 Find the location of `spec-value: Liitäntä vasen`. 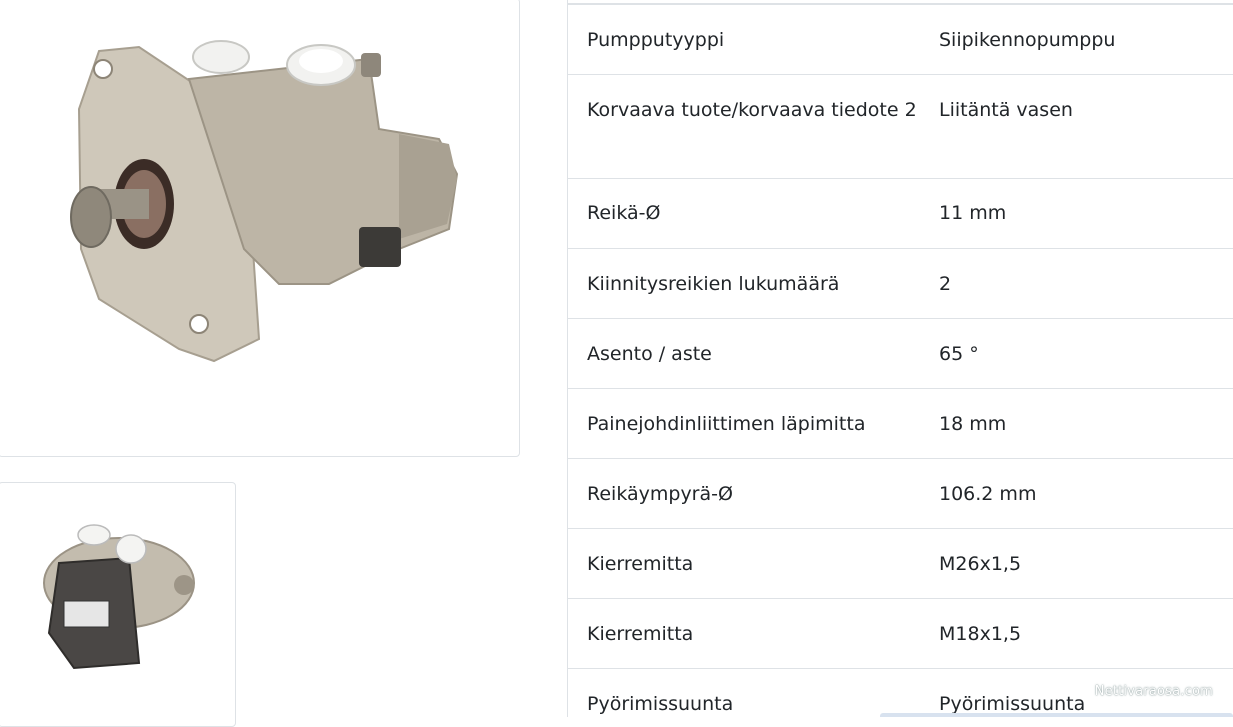

spec-value: Liitäntä vasen is located at coordinates (1006, 110).